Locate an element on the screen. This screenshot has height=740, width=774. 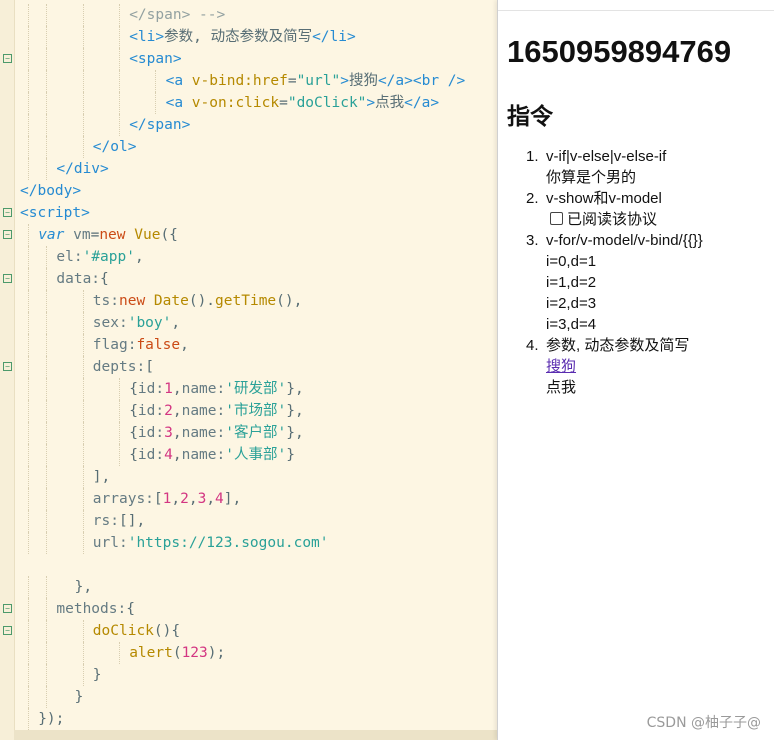
code-token: </ol> is located at coordinates (114, 147).